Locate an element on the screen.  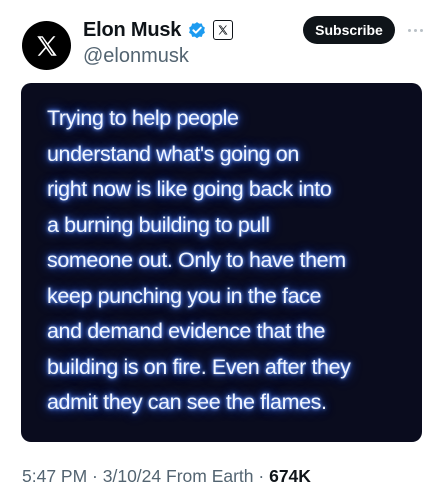
x-logo-icon is located at coordinates (46, 45).